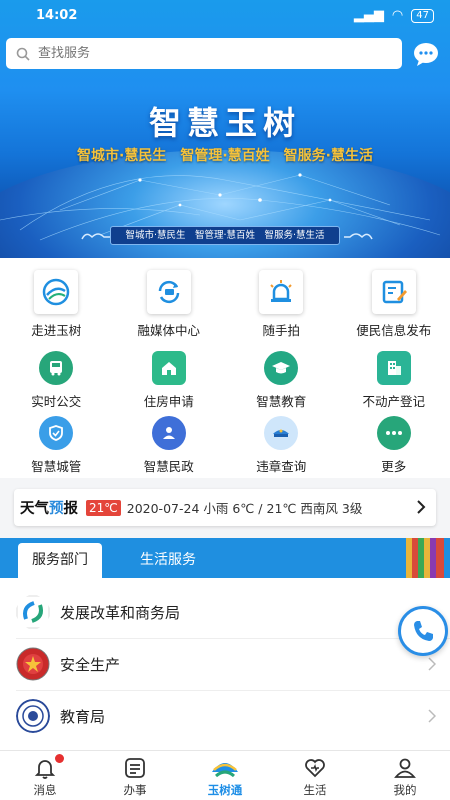  I want to click on media-refresh-icon, so click(168, 292).